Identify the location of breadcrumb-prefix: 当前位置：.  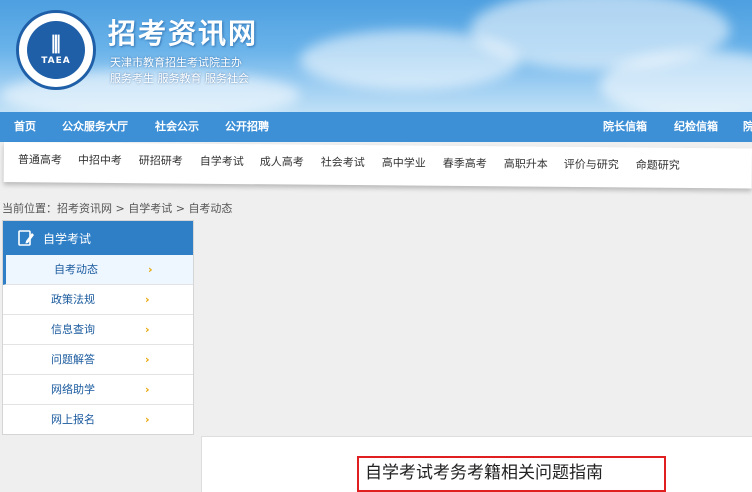
(29, 208).